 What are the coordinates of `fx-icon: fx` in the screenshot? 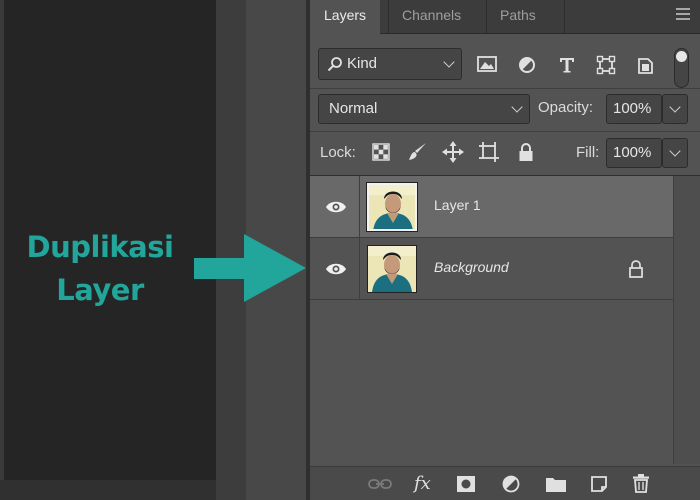 It's located at (422, 483).